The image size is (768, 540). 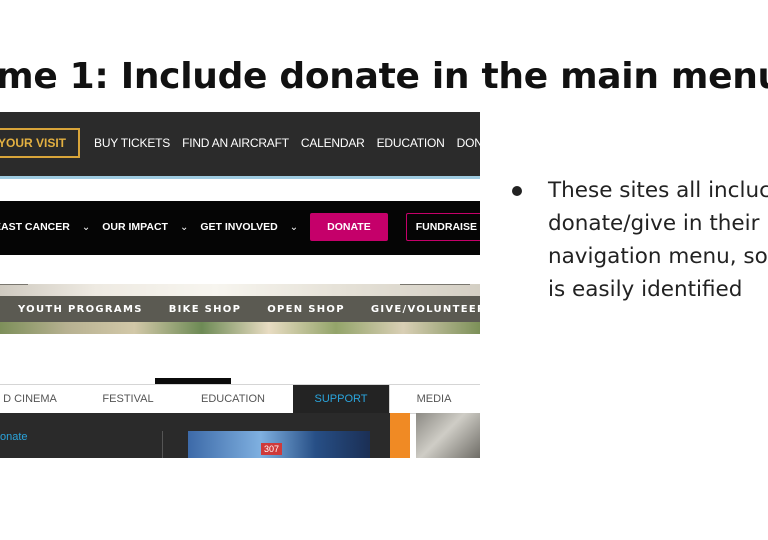 What do you see at coordinates (35, 399) in the screenshot?
I see `nav-item-cinema: D CINEMA` at bounding box center [35, 399].